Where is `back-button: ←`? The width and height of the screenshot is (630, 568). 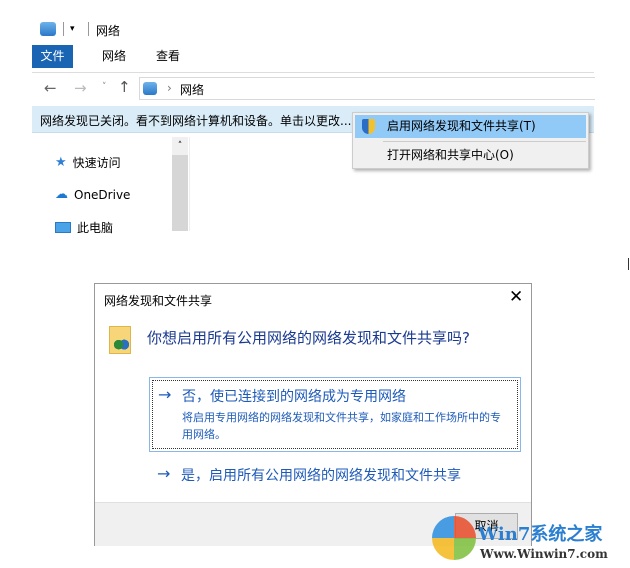
back-button: ← is located at coordinates (50, 88).